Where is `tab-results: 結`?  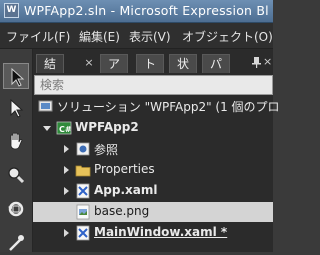
tab-results: 結 is located at coordinates (50, 63).